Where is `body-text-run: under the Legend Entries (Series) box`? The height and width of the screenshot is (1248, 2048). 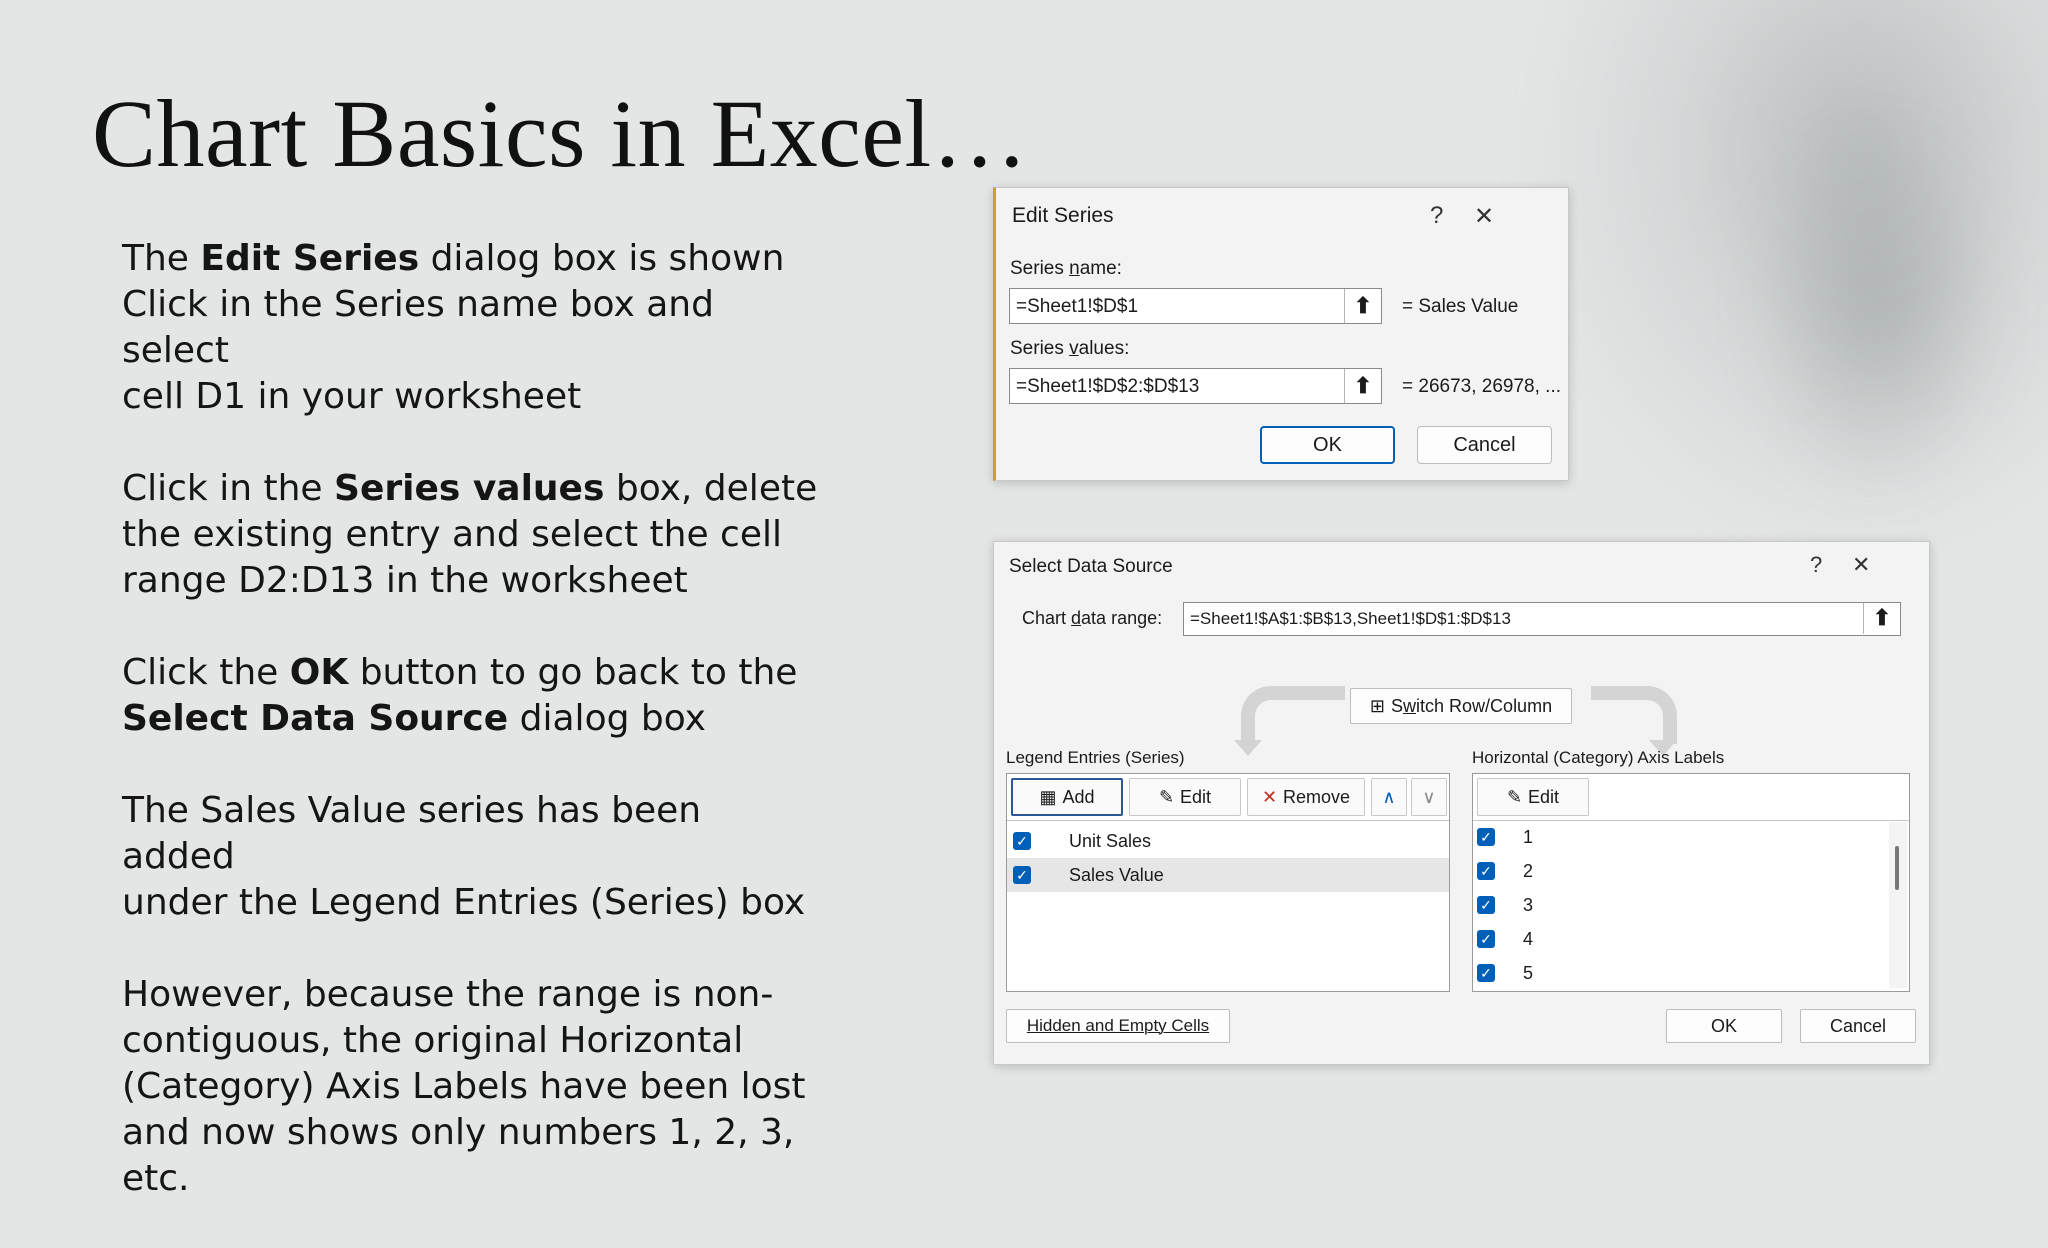
body-text-run: under the Legend Entries (Series) box is located at coordinates (464, 902).